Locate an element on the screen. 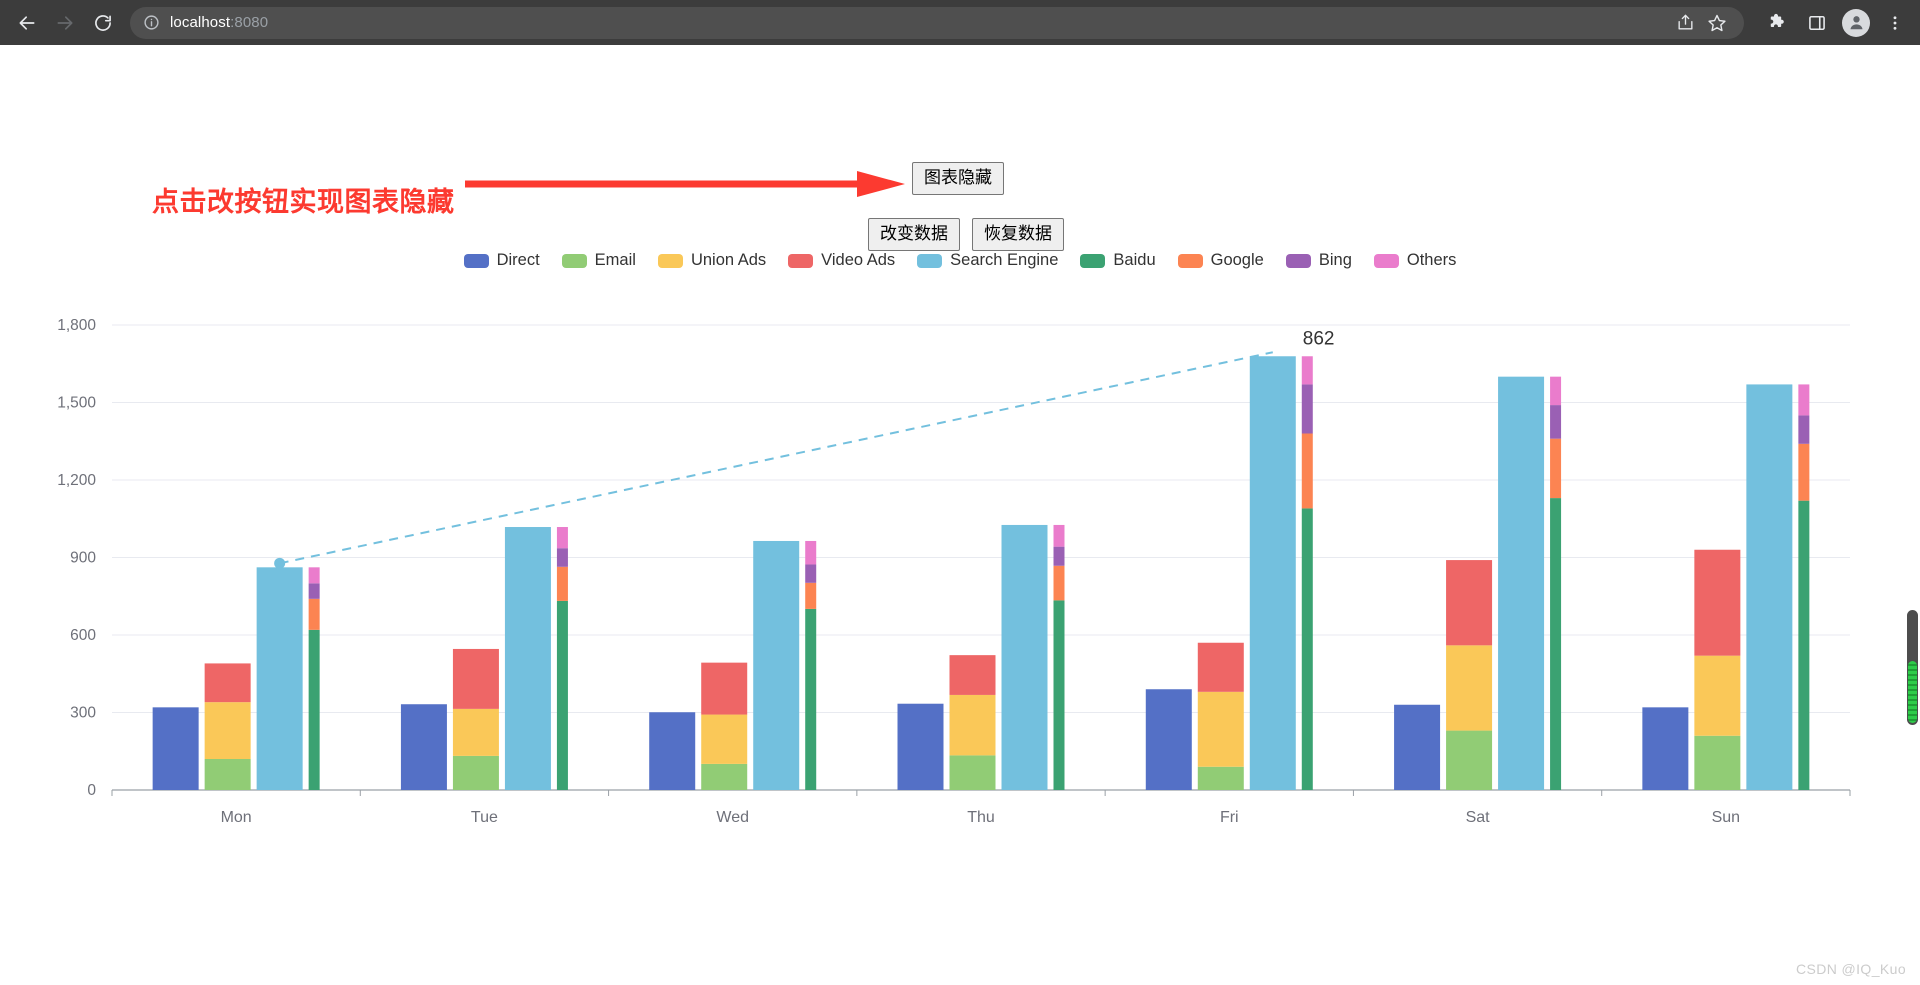 The height and width of the screenshot is (985, 1920). legend-item-google: Google is located at coordinates (1220, 260).